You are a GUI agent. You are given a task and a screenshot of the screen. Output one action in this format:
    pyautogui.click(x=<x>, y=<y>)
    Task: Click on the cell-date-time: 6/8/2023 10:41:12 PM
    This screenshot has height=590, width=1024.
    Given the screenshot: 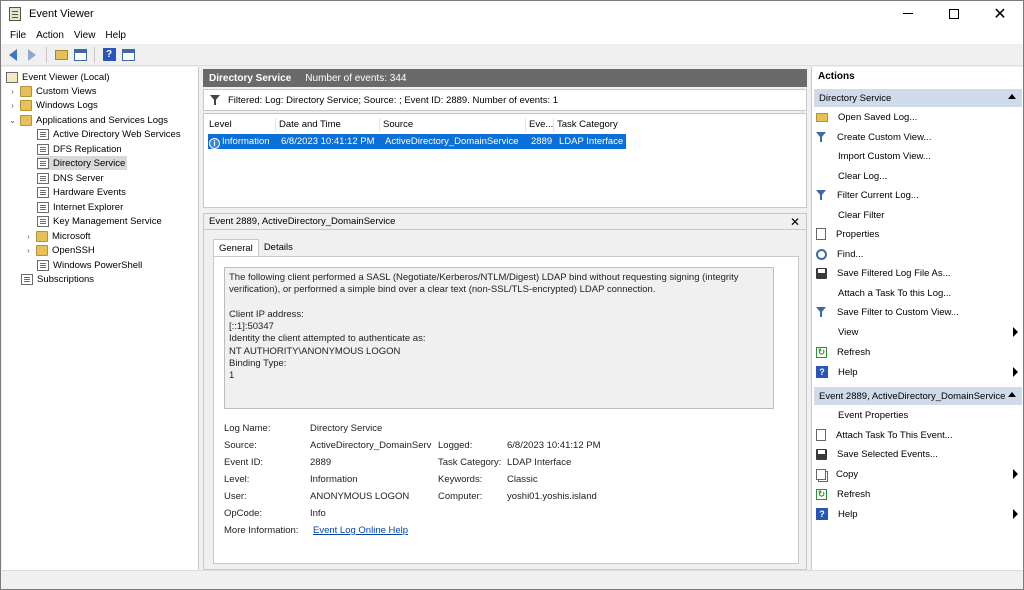 What is the action you would take?
    pyautogui.click(x=328, y=141)
    